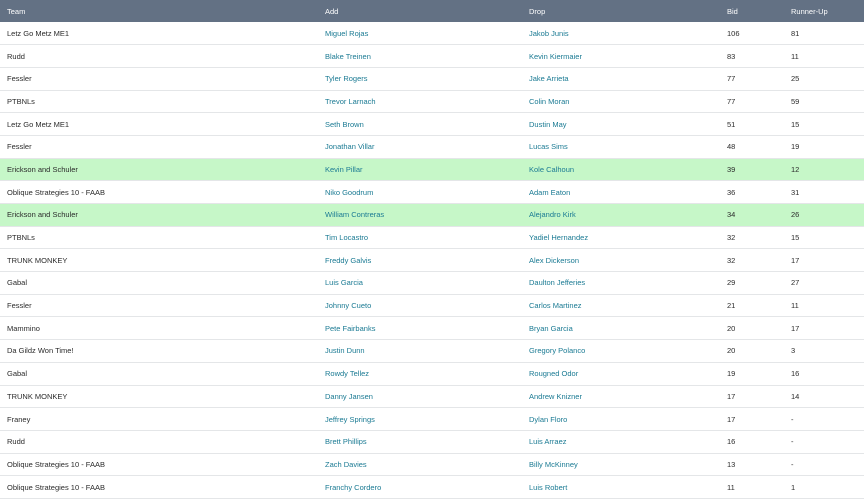  What do you see at coordinates (621, 101) in the screenshot?
I see `drop-player-link: Colin Moran` at bounding box center [621, 101].